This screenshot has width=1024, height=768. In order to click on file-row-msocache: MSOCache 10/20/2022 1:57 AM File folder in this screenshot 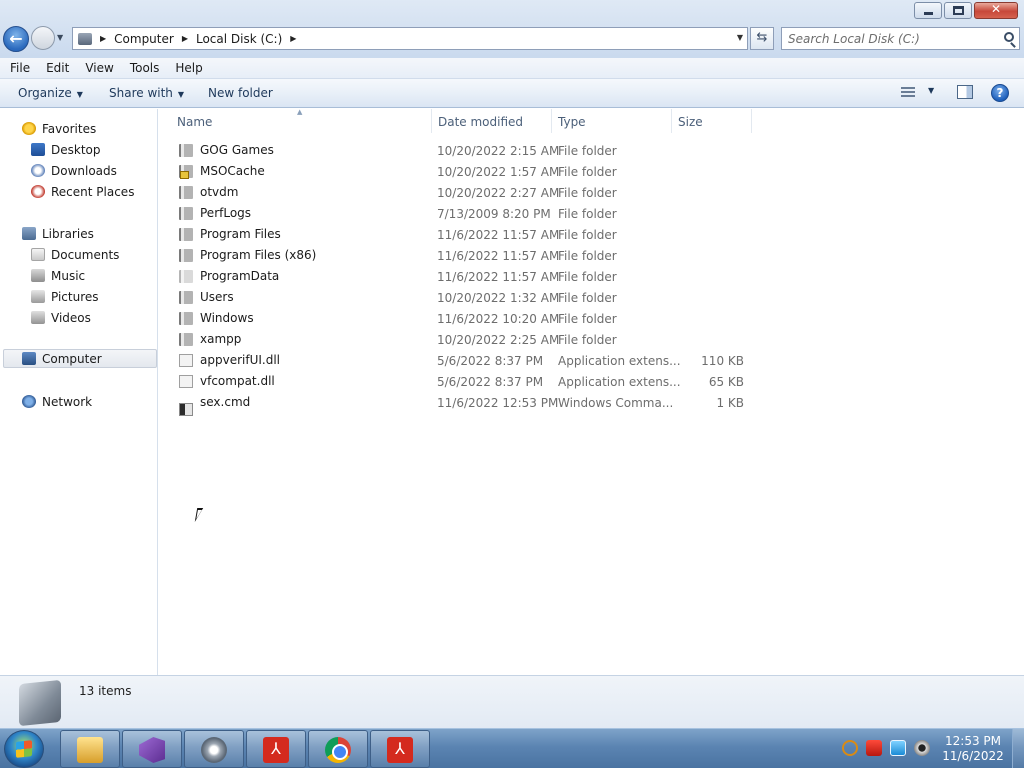, I will do `click(465, 171)`.